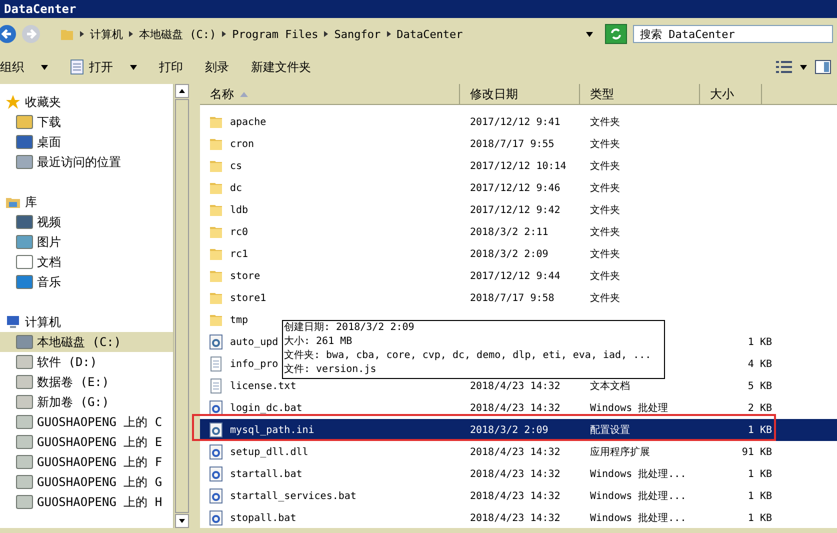  What do you see at coordinates (245, 276) in the screenshot?
I see `file-name: store` at bounding box center [245, 276].